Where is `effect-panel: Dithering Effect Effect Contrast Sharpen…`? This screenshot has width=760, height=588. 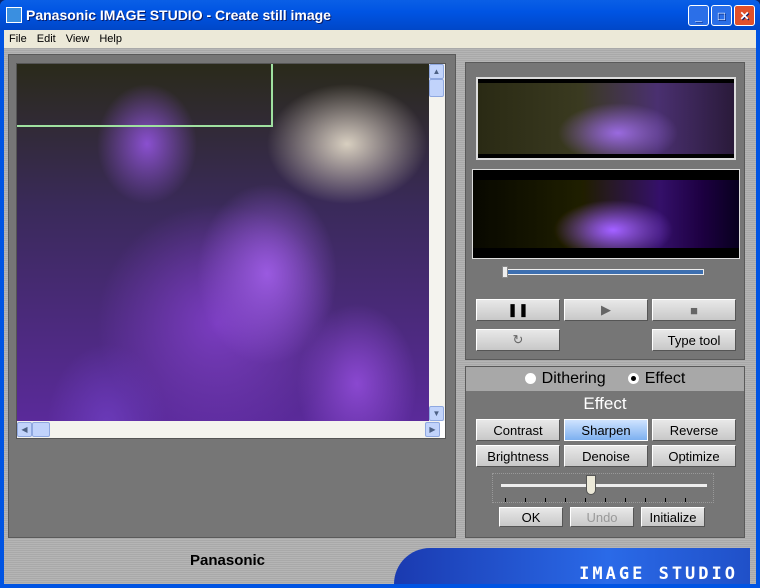 effect-panel: Dithering Effect Effect Contrast Sharpen… is located at coordinates (605, 452).